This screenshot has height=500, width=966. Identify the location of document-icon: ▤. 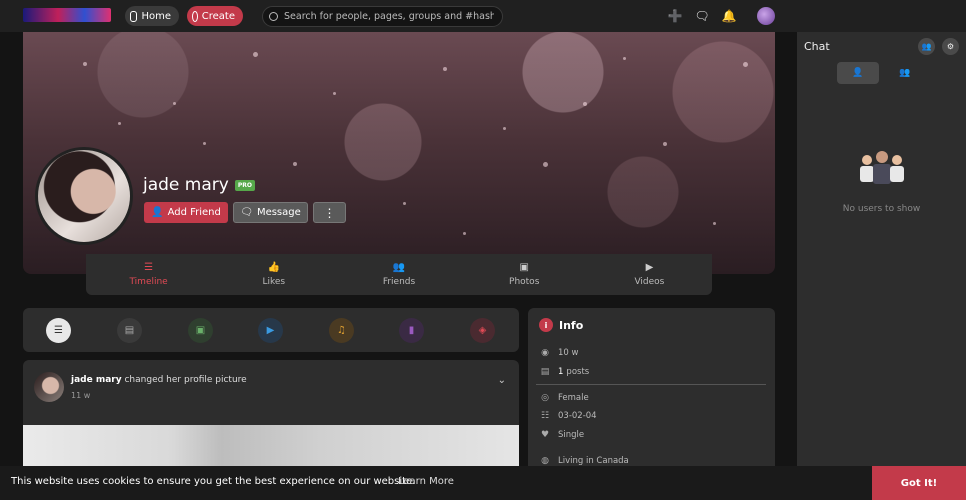
(545, 372).